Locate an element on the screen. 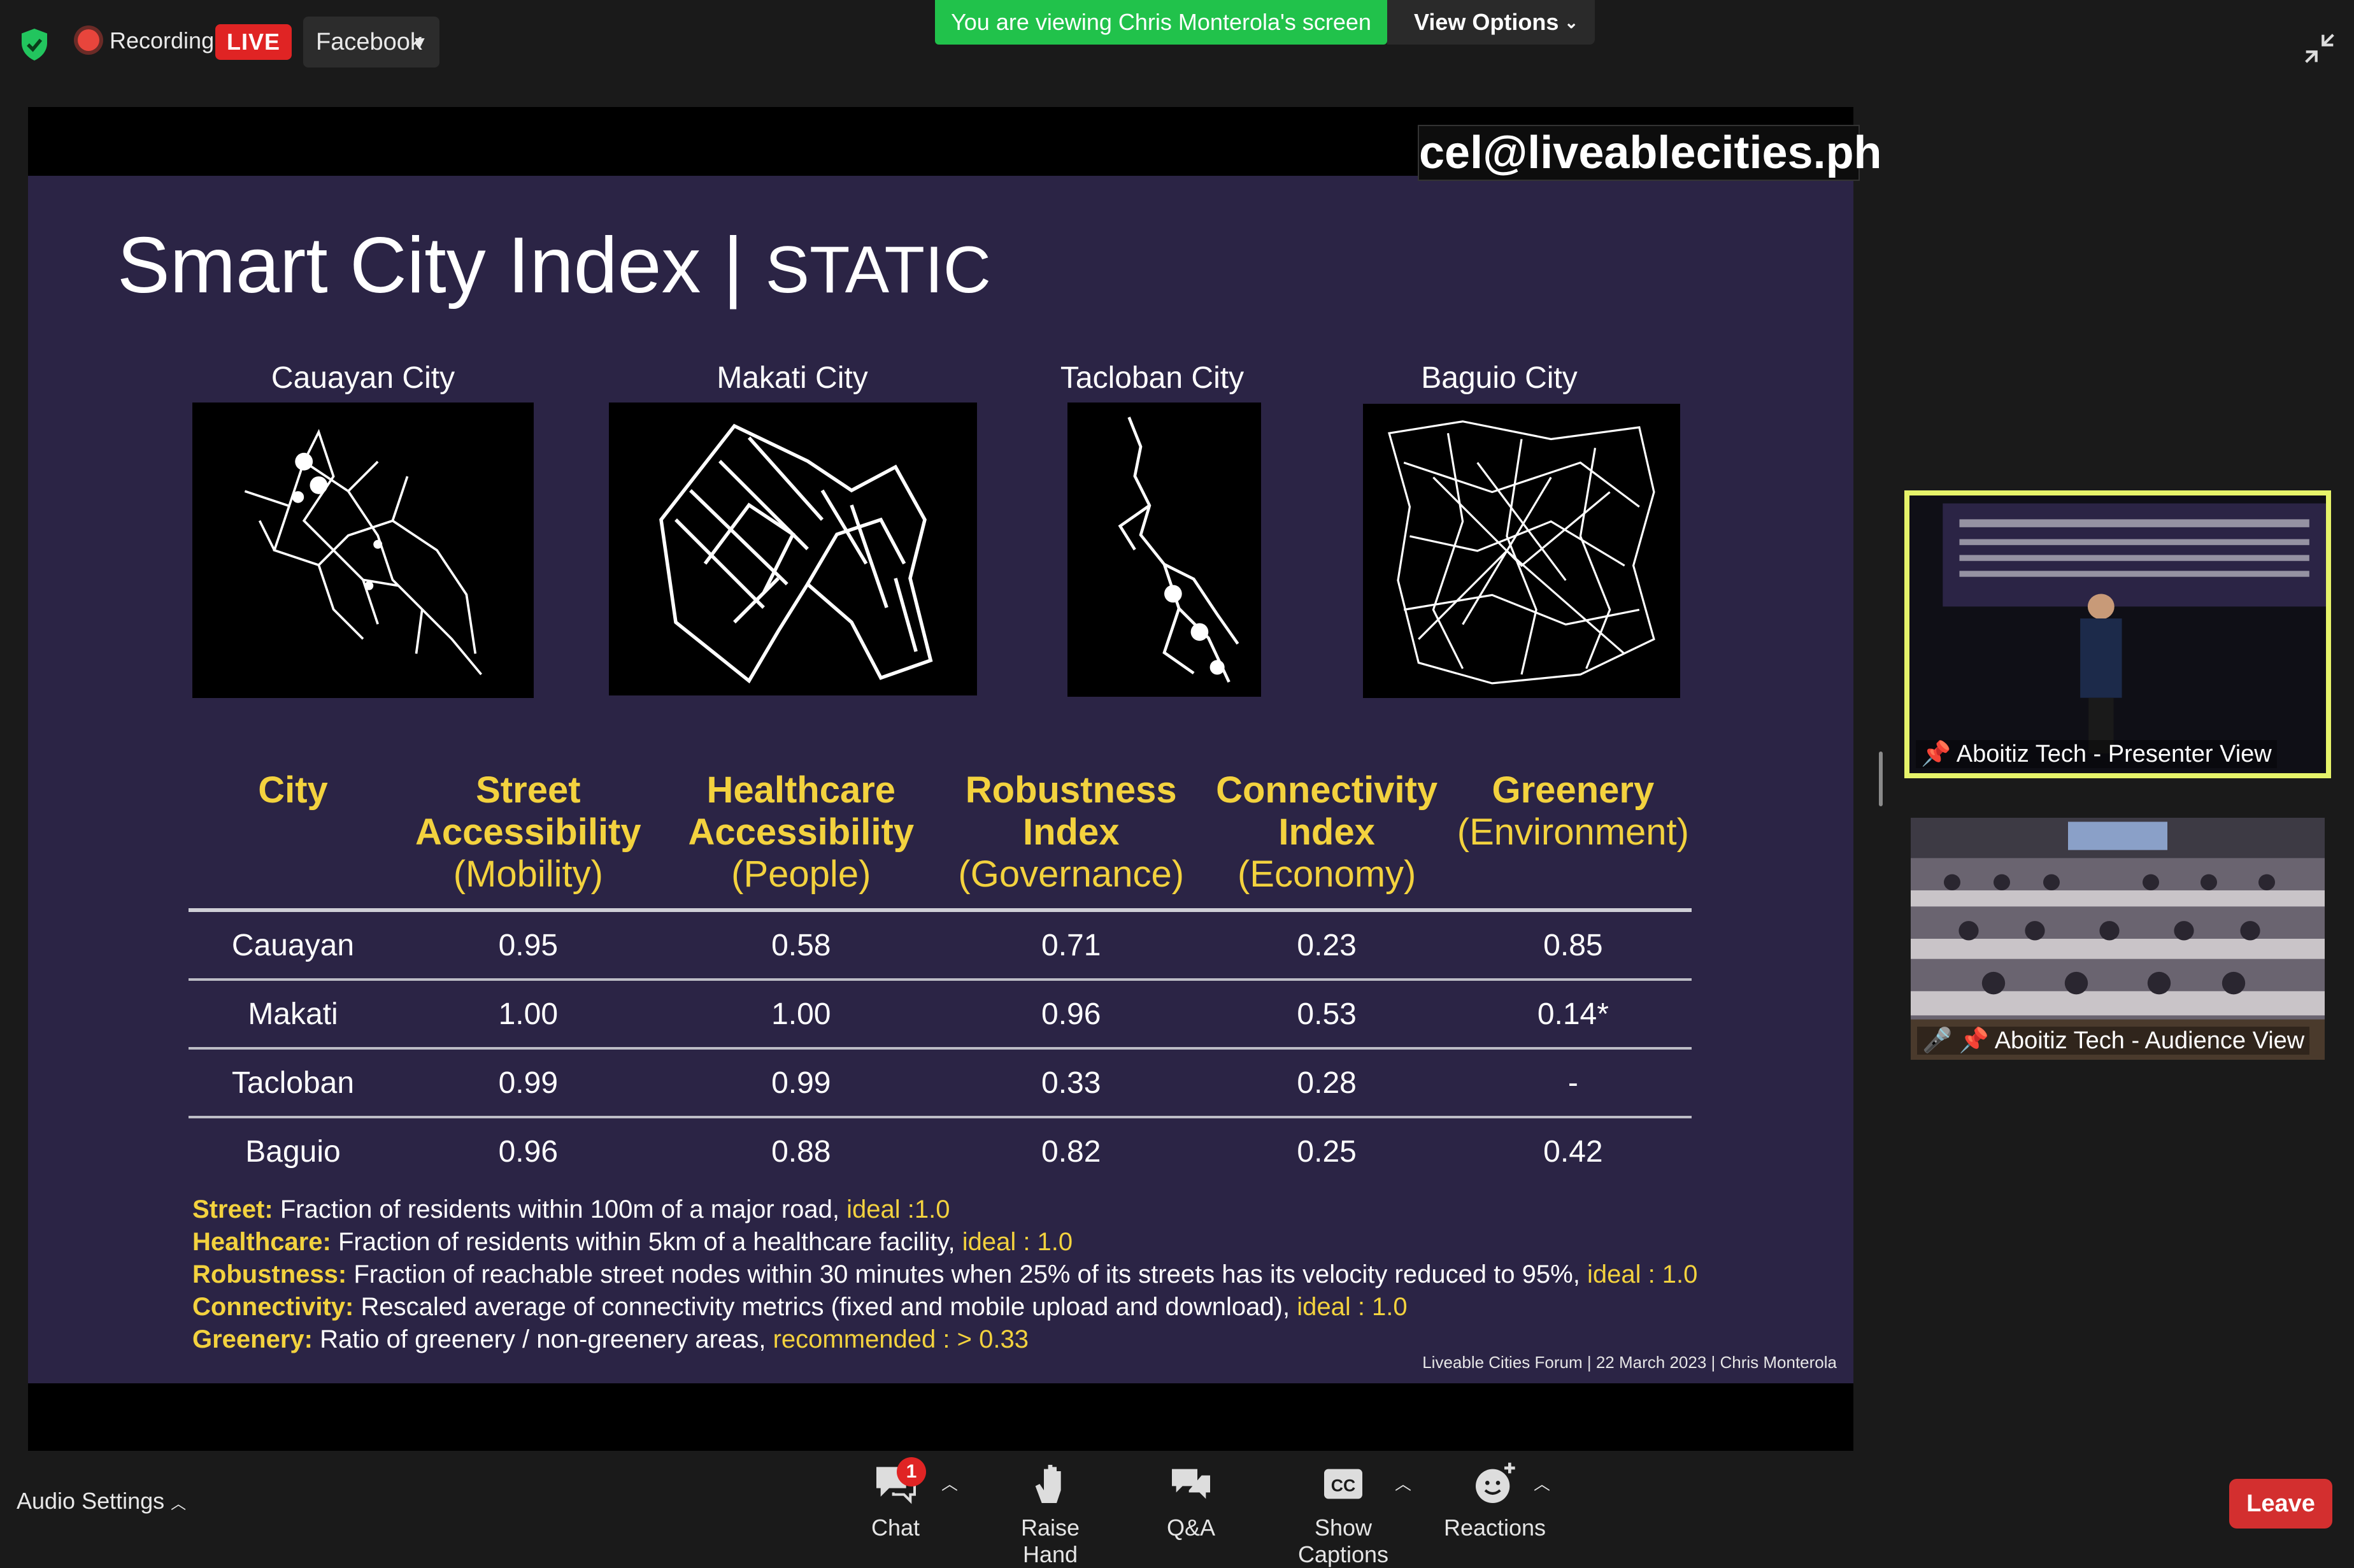 The image size is (2354, 1568). cc-icon: CC is located at coordinates (1343, 1484).